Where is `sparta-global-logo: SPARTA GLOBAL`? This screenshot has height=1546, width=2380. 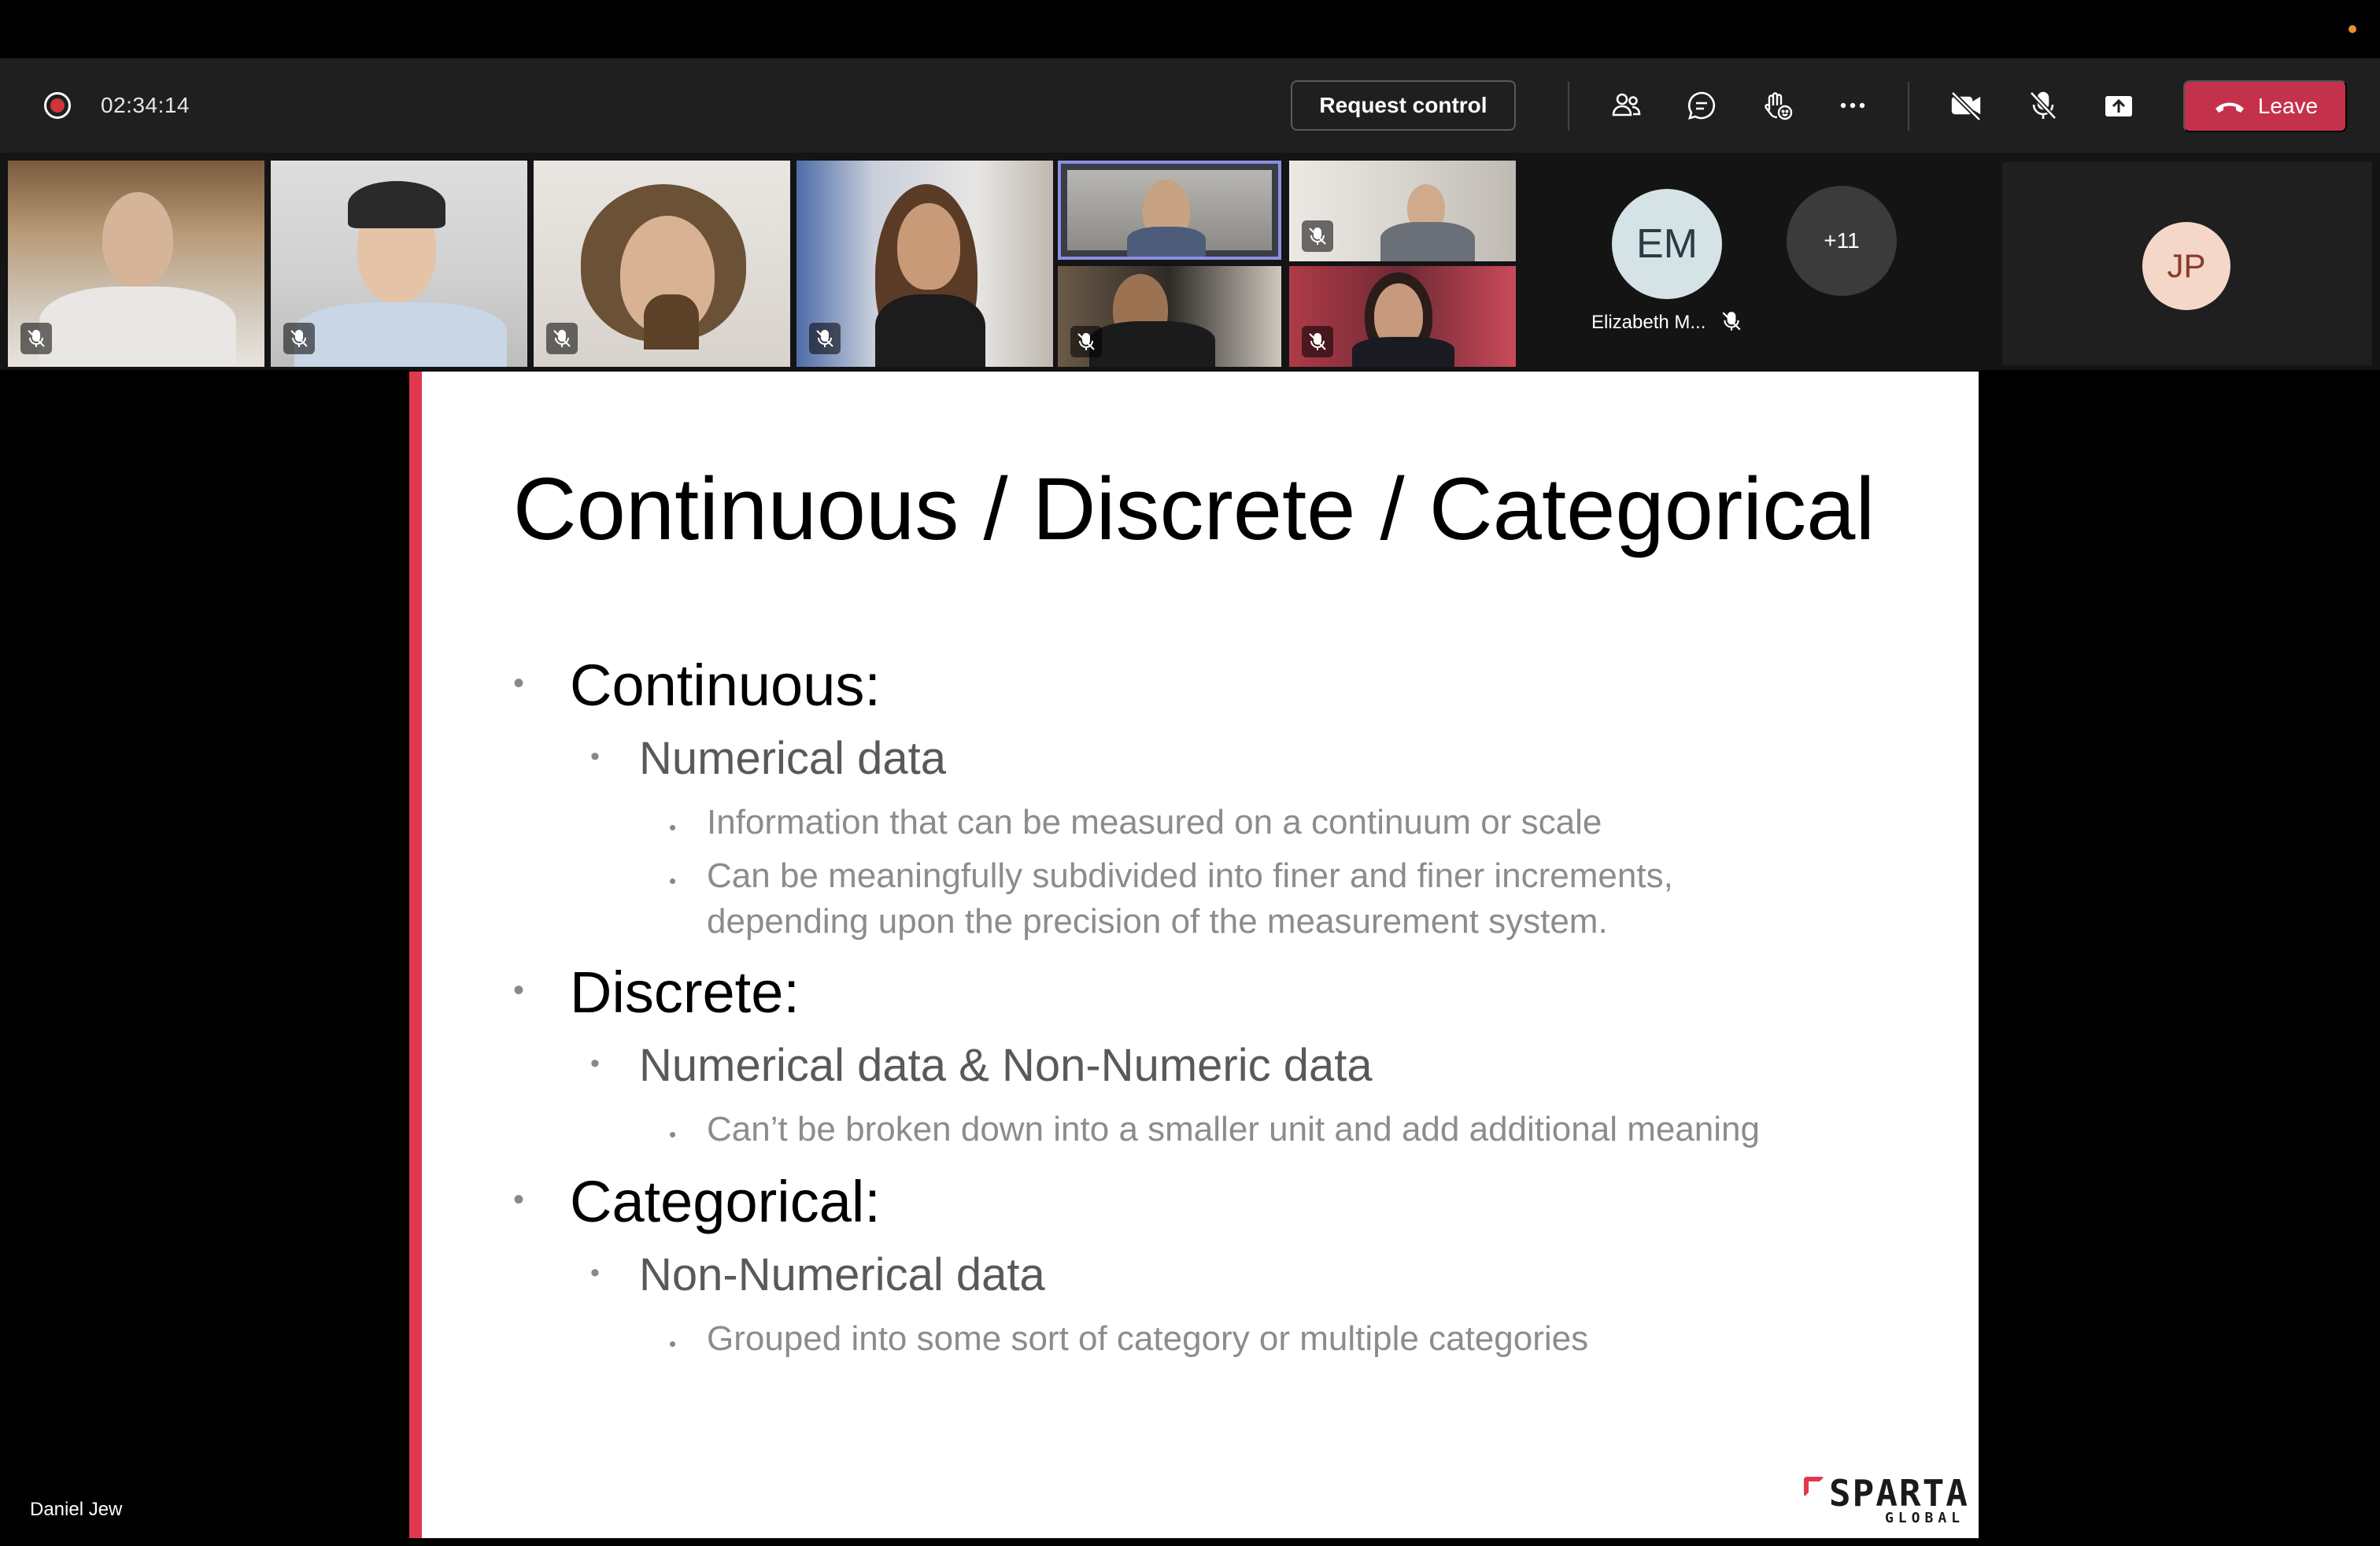 sparta-global-logo: SPARTA GLOBAL is located at coordinates (1882, 1498).